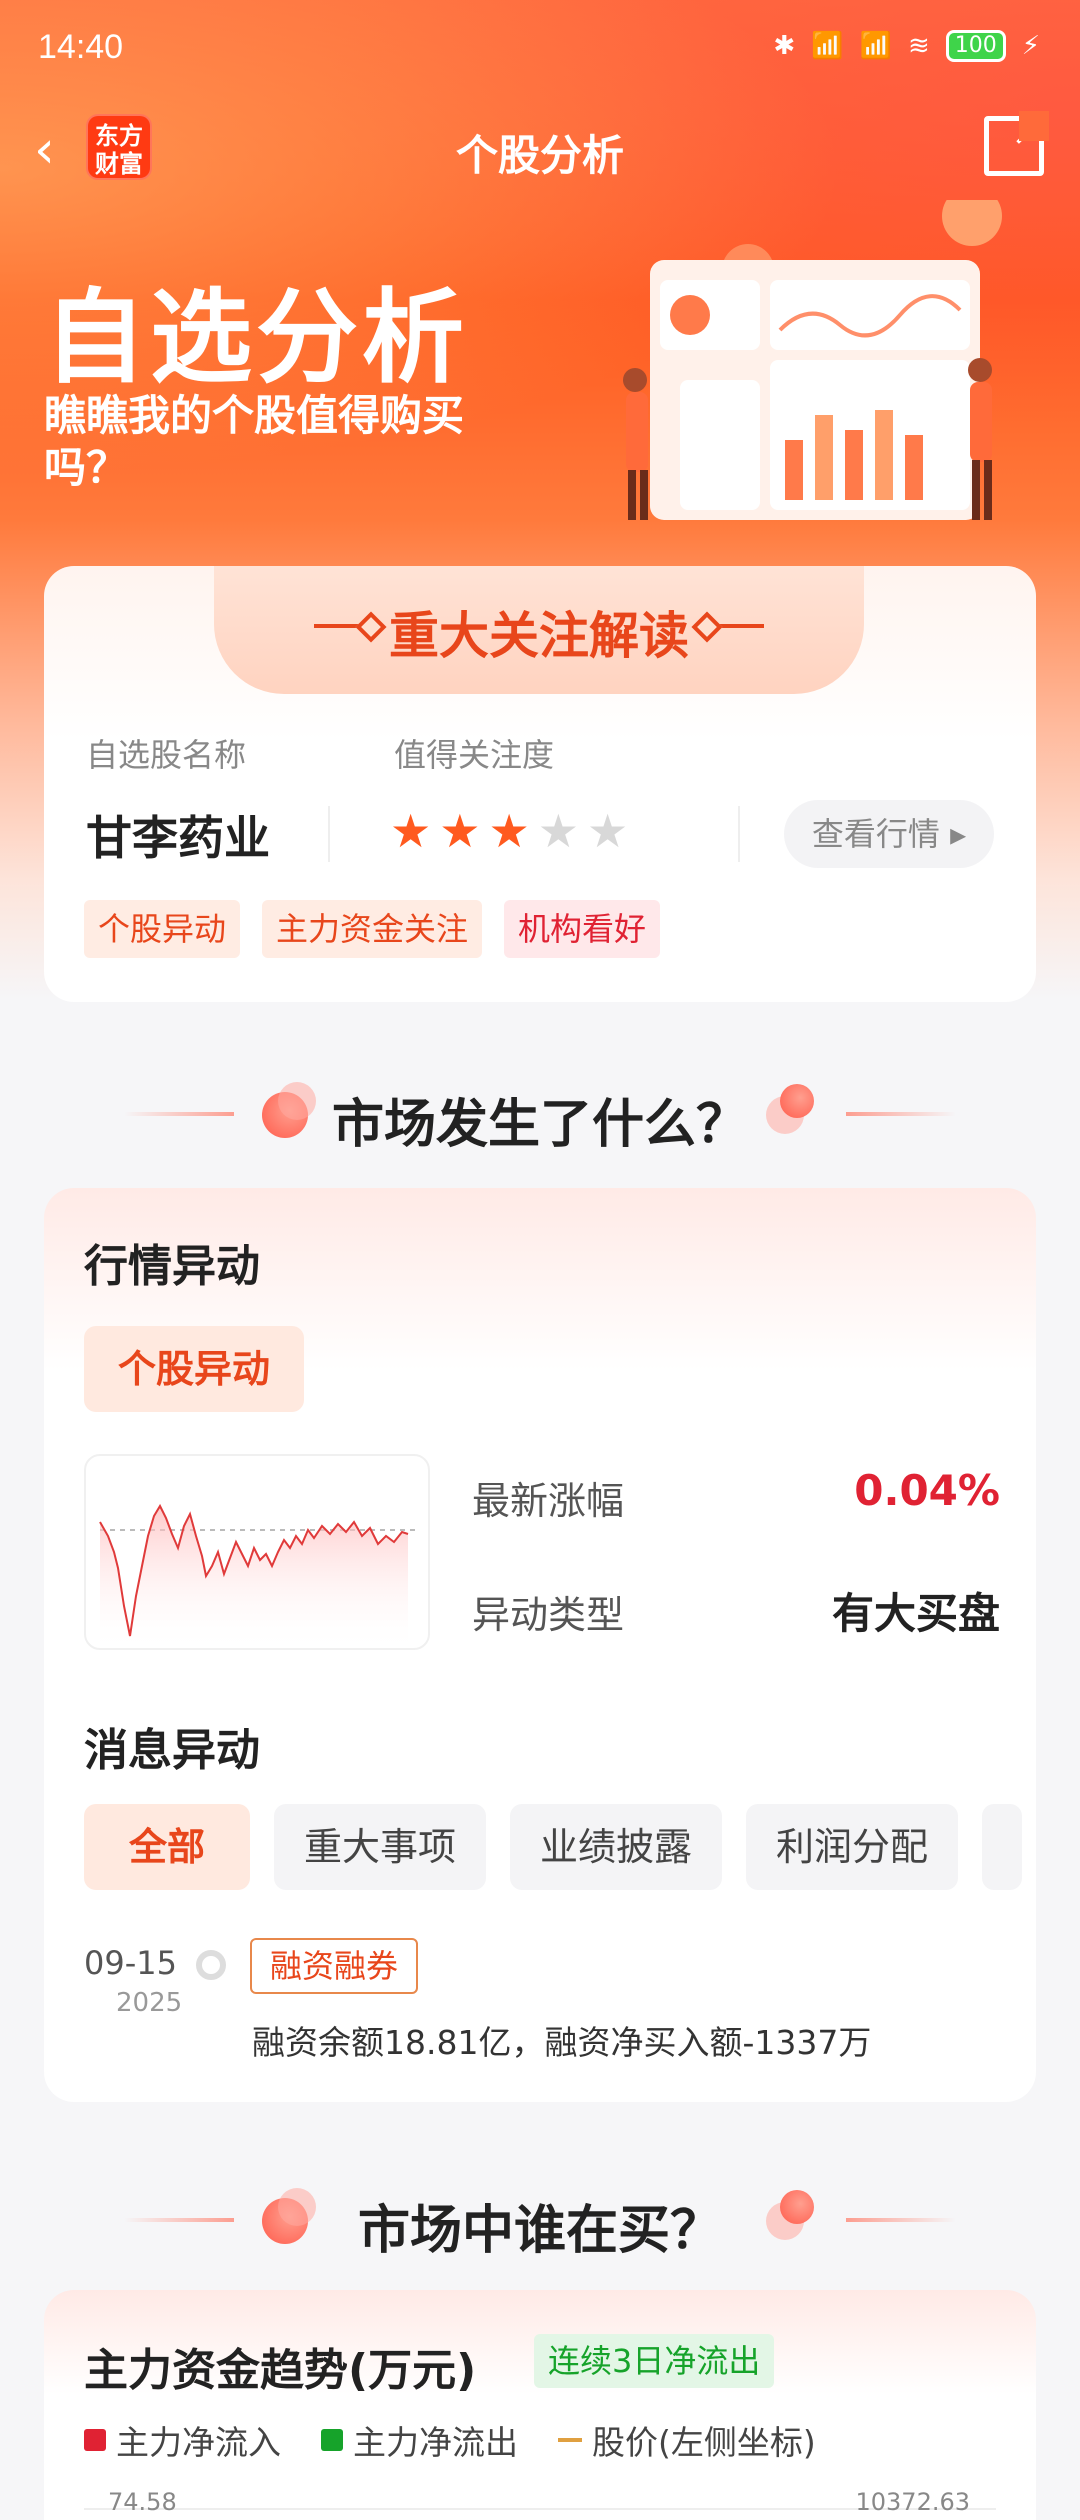 The height and width of the screenshot is (2520, 1080). I want to click on move-type-label: 异动类型, so click(548, 1615).